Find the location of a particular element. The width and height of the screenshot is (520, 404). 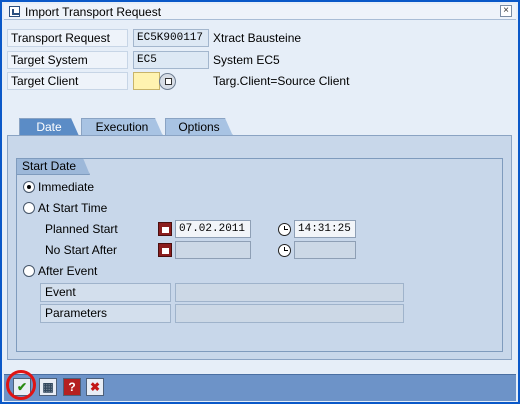

tab-execution: Execution is located at coordinates (122, 127).